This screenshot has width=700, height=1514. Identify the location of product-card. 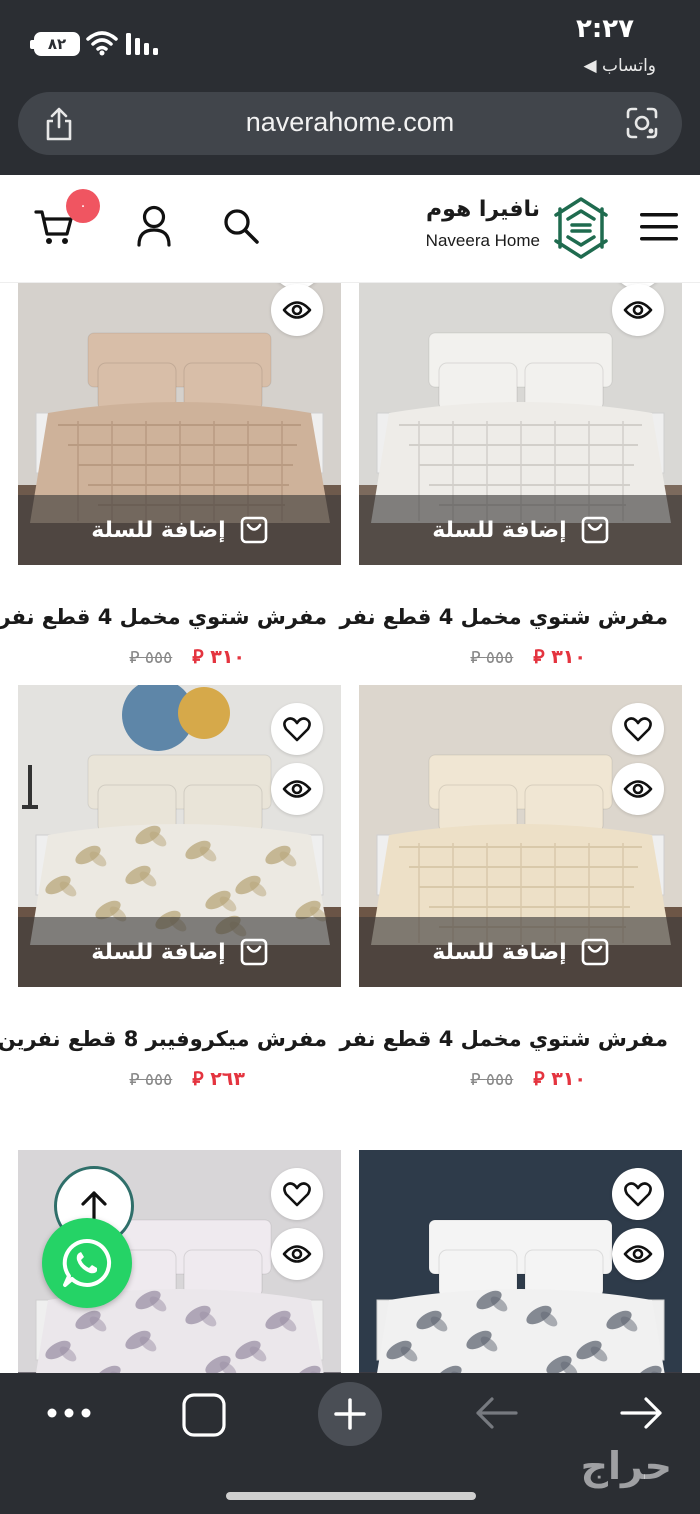
(520, 1261).